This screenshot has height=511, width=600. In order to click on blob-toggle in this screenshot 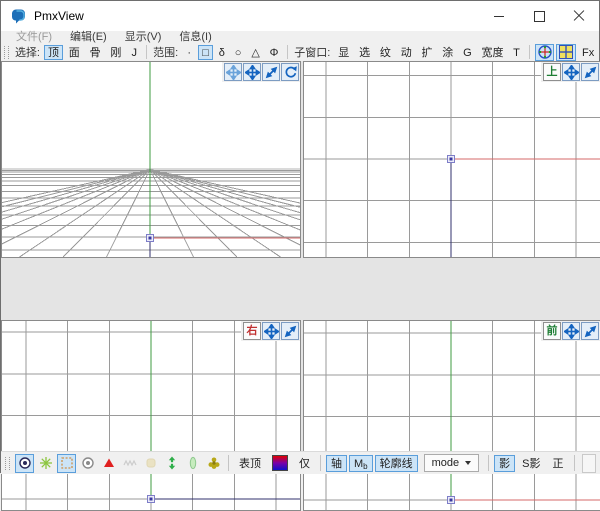, I will do `click(150, 463)`.